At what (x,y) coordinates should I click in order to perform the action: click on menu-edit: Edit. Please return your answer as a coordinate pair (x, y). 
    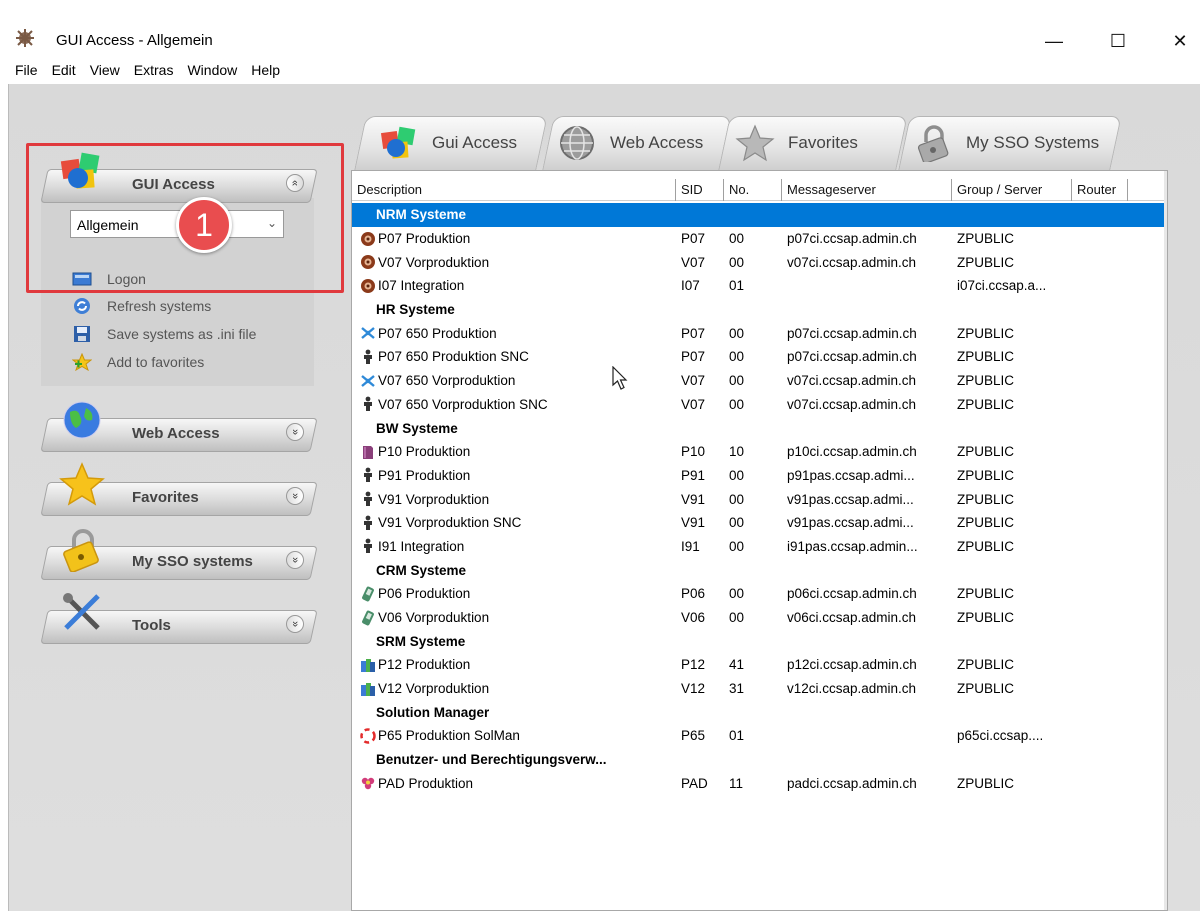
    Looking at the image, I should click on (64, 71).